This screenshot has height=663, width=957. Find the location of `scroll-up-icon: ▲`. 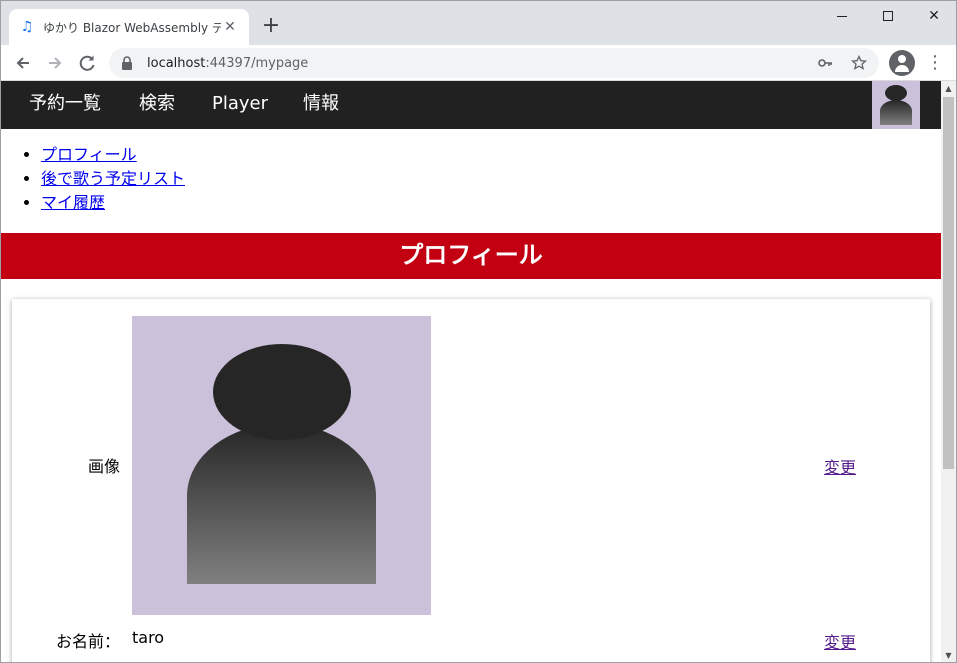

scroll-up-icon: ▲ is located at coordinates (948, 88).